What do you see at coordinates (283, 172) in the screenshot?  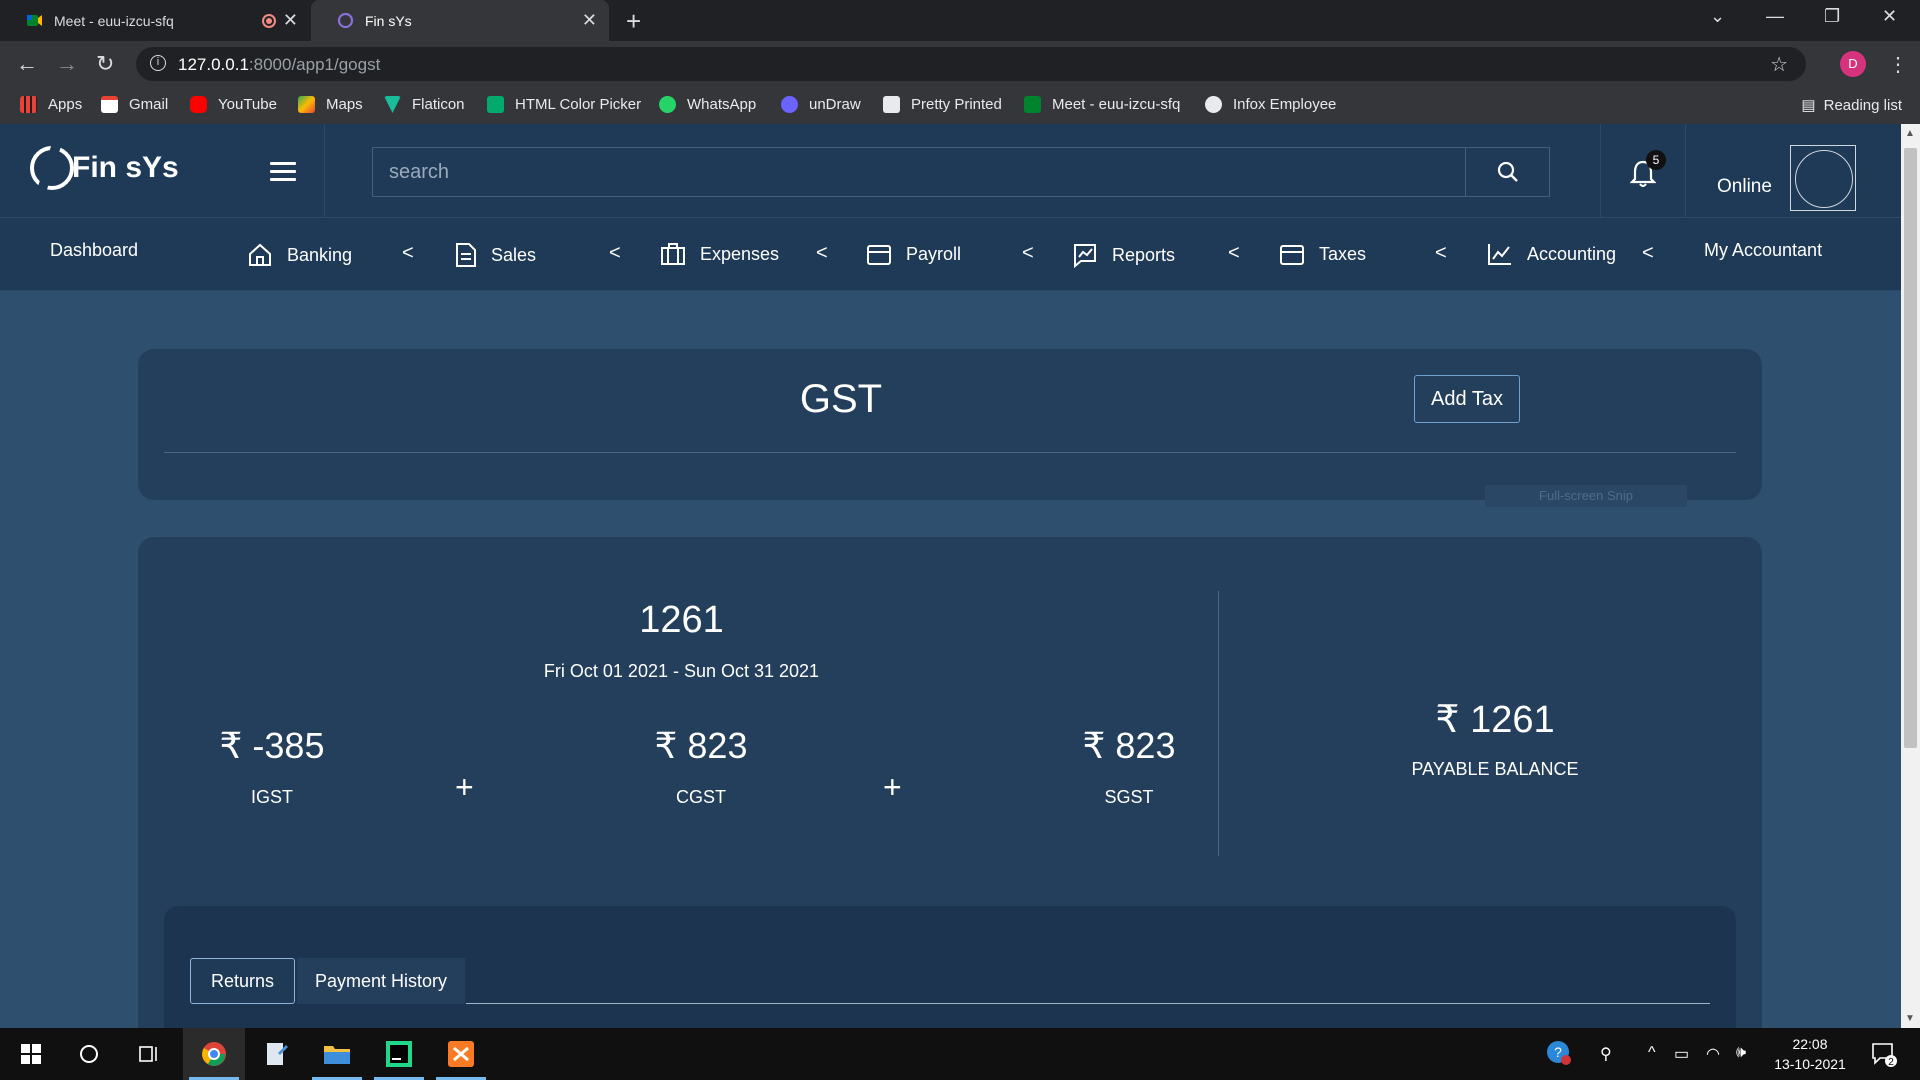 I see `hamburger-menu-icon` at bounding box center [283, 172].